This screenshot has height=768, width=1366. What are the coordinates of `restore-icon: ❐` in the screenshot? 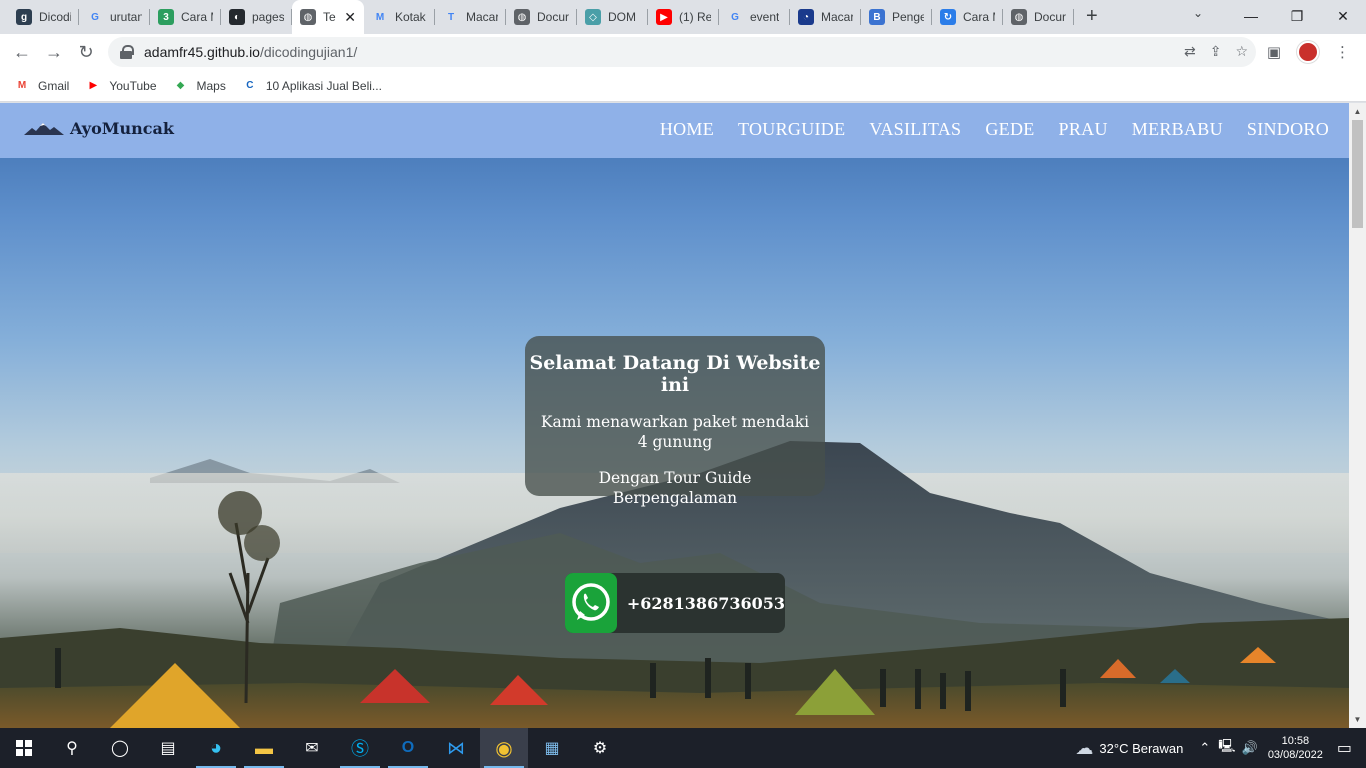 It's located at (1297, 16).